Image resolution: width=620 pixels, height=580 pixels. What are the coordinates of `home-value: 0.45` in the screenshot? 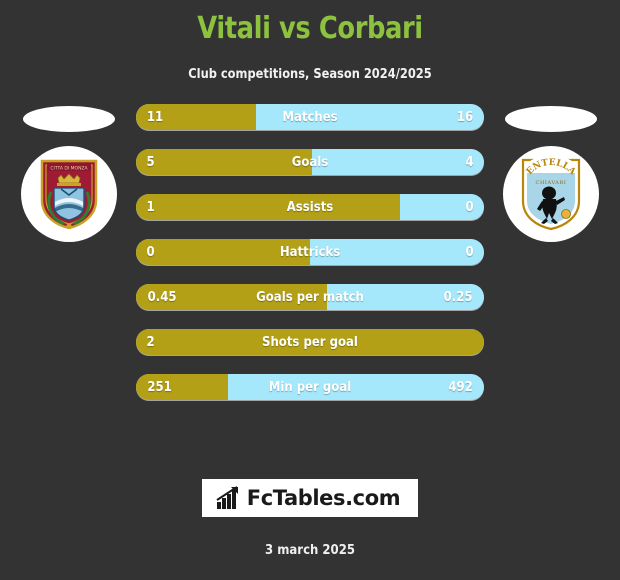 It's located at (162, 297).